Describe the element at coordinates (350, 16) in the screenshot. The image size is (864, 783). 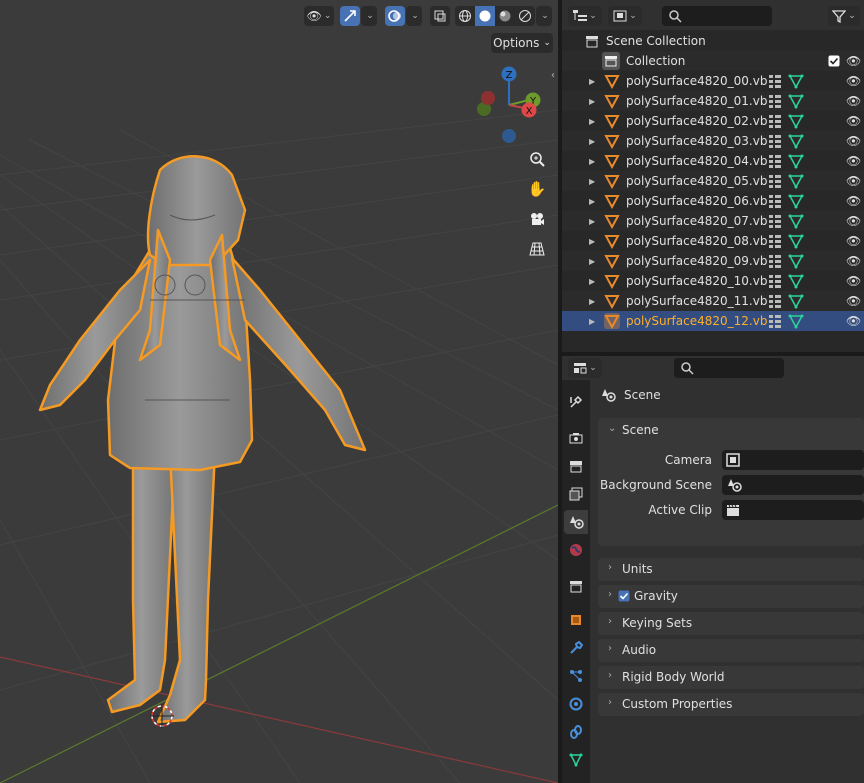
I see `gizmo-toggle` at that location.